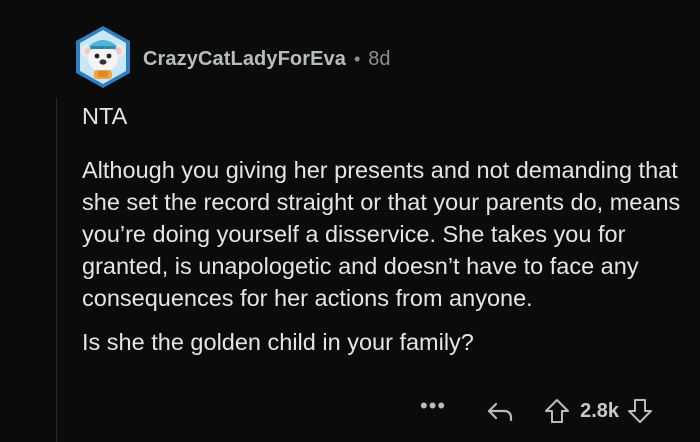 The image size is (700, 442). I want to click on comment-paragraph: NTA, so click(105, 116).